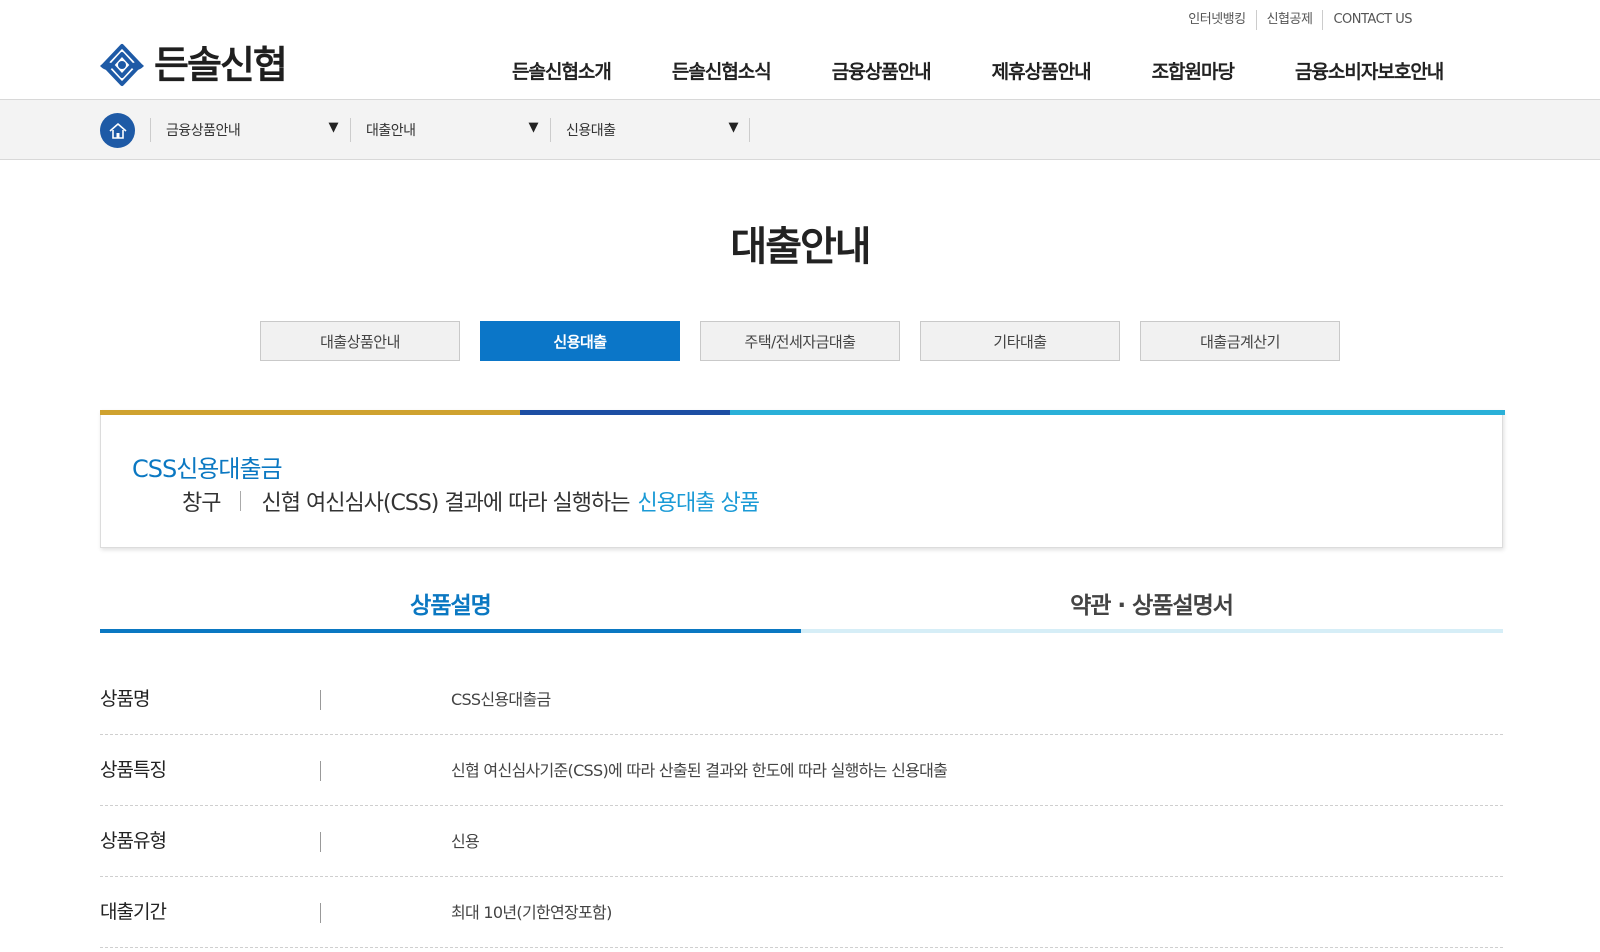 The width and height of the screenshot is (1600, 952). Describe the element at coordinates (1216, 20) in the screenshot. I see `internet-banking-link: 인터넷뱅킹` at that location.